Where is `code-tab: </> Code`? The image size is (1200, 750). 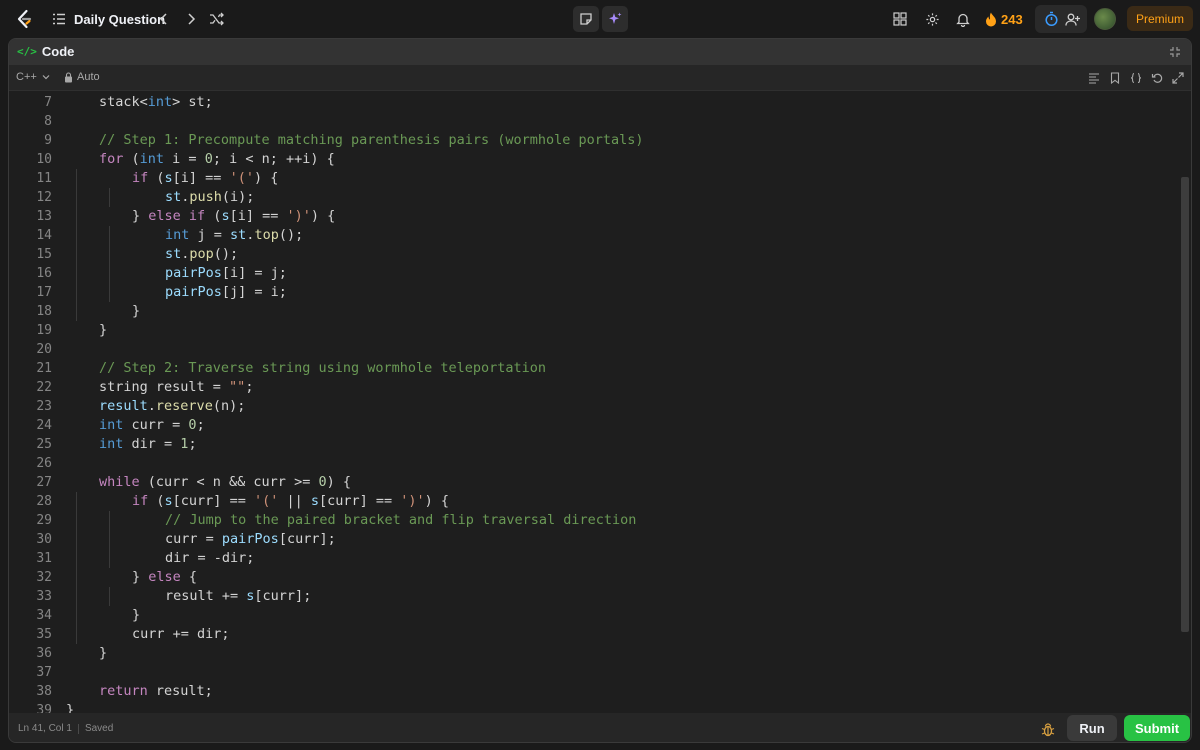 code-tab: </> Code is located at coordinates (45, 51).